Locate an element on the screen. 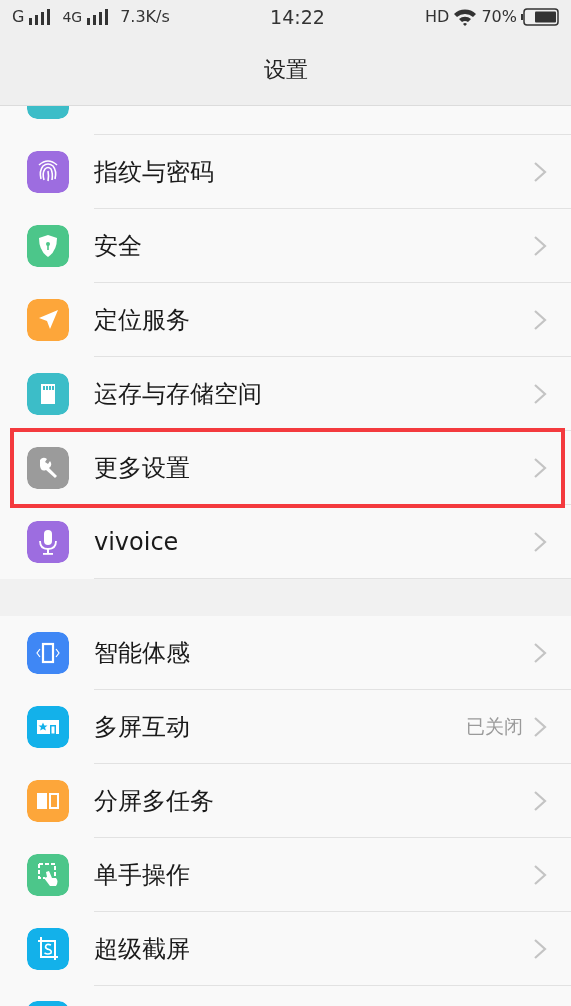  setting-label: 安全 is located at coordinates (118, 246).